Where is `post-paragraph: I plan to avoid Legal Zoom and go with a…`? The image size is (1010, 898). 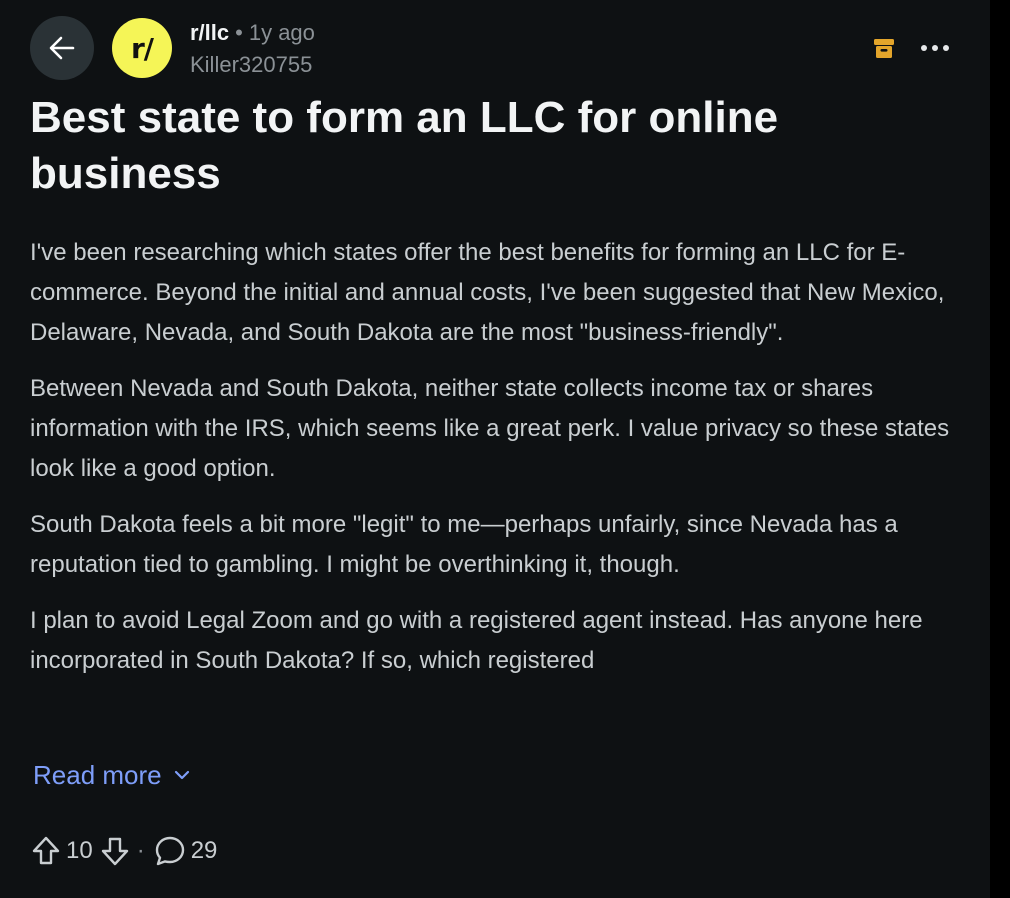 post-paragraph: I plan to avoid Legal Zoom and go with a… is located at coordinates (476, 640).